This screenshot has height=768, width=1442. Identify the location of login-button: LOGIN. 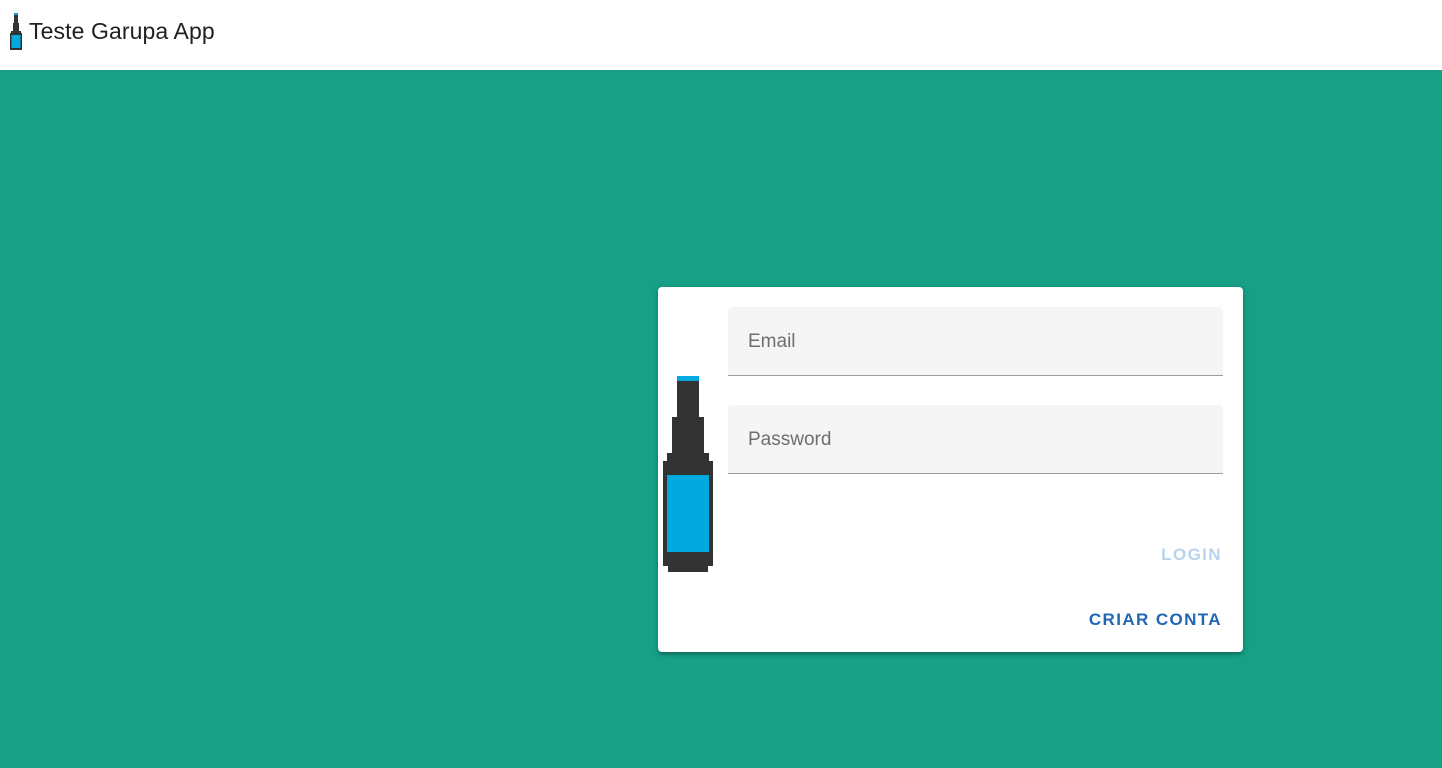
(1191, 555).